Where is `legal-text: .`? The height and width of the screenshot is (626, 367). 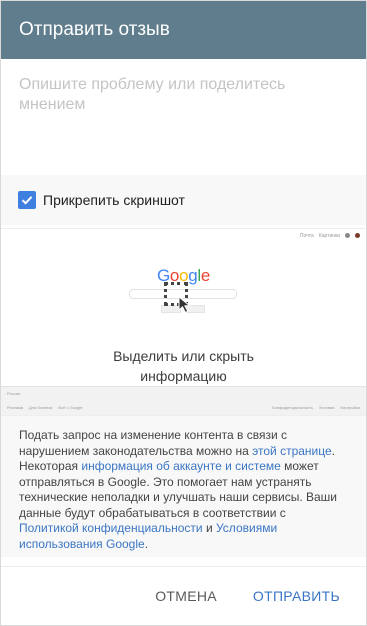
legal-text: . is located at coordinates (146, 543).